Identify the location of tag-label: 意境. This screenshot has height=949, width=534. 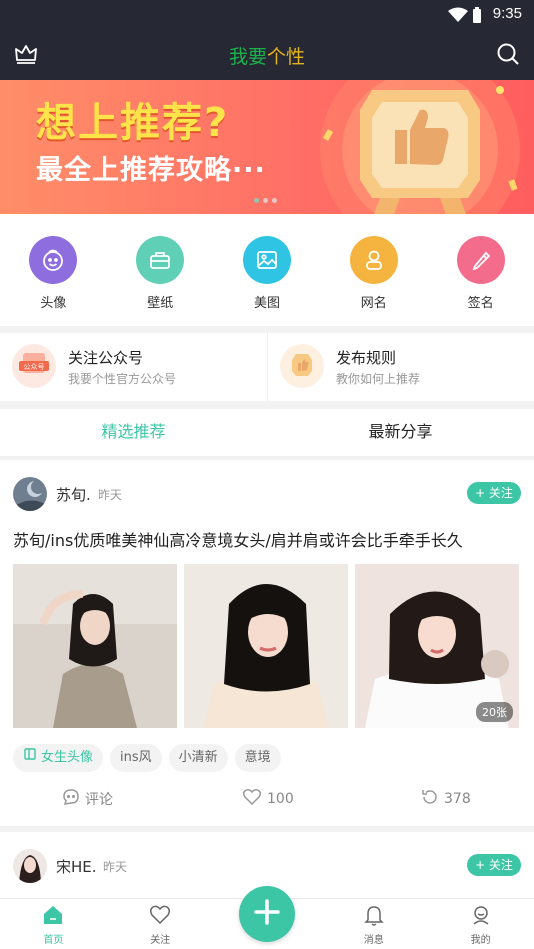
(257, 757).